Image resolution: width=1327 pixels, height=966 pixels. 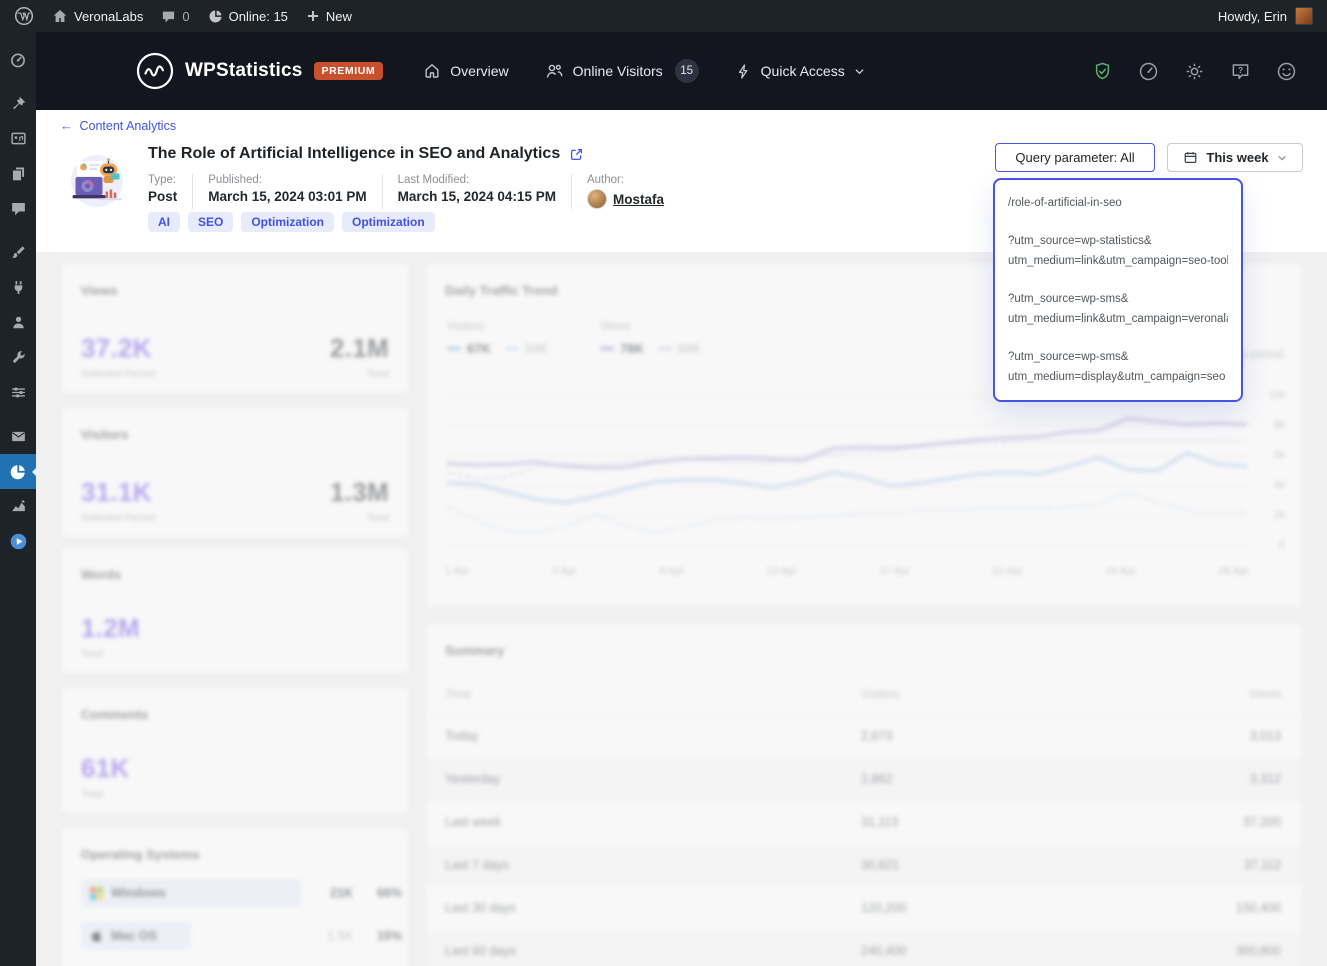 I want to click on area-chart-icon, so click(x=18, y=506).